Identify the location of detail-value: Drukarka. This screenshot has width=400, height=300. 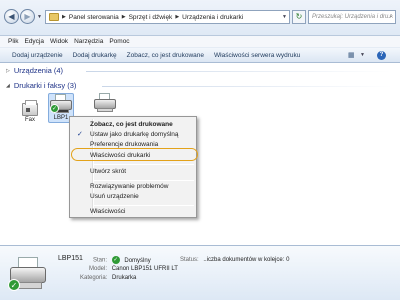
(124, 278).